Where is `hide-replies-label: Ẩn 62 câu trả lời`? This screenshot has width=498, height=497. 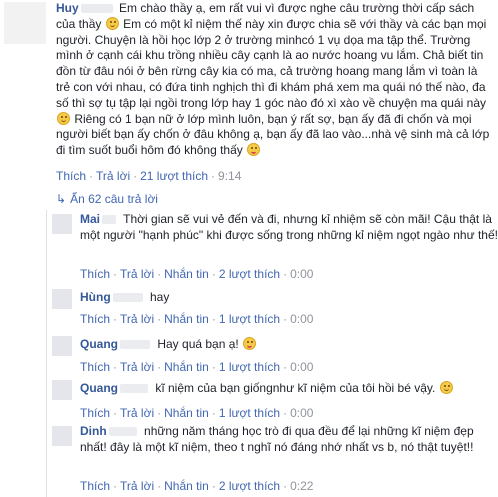
hide-replies-label: Ẩn 62 câu trả lời is located at coordinates (114, 199).